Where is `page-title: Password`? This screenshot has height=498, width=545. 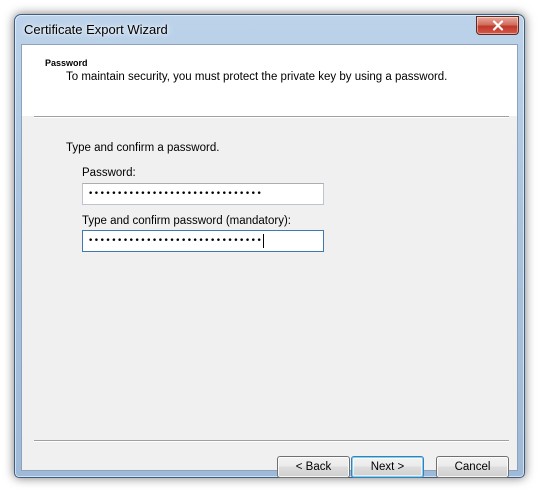
page-title: Password is located at coordinates (66, 63).